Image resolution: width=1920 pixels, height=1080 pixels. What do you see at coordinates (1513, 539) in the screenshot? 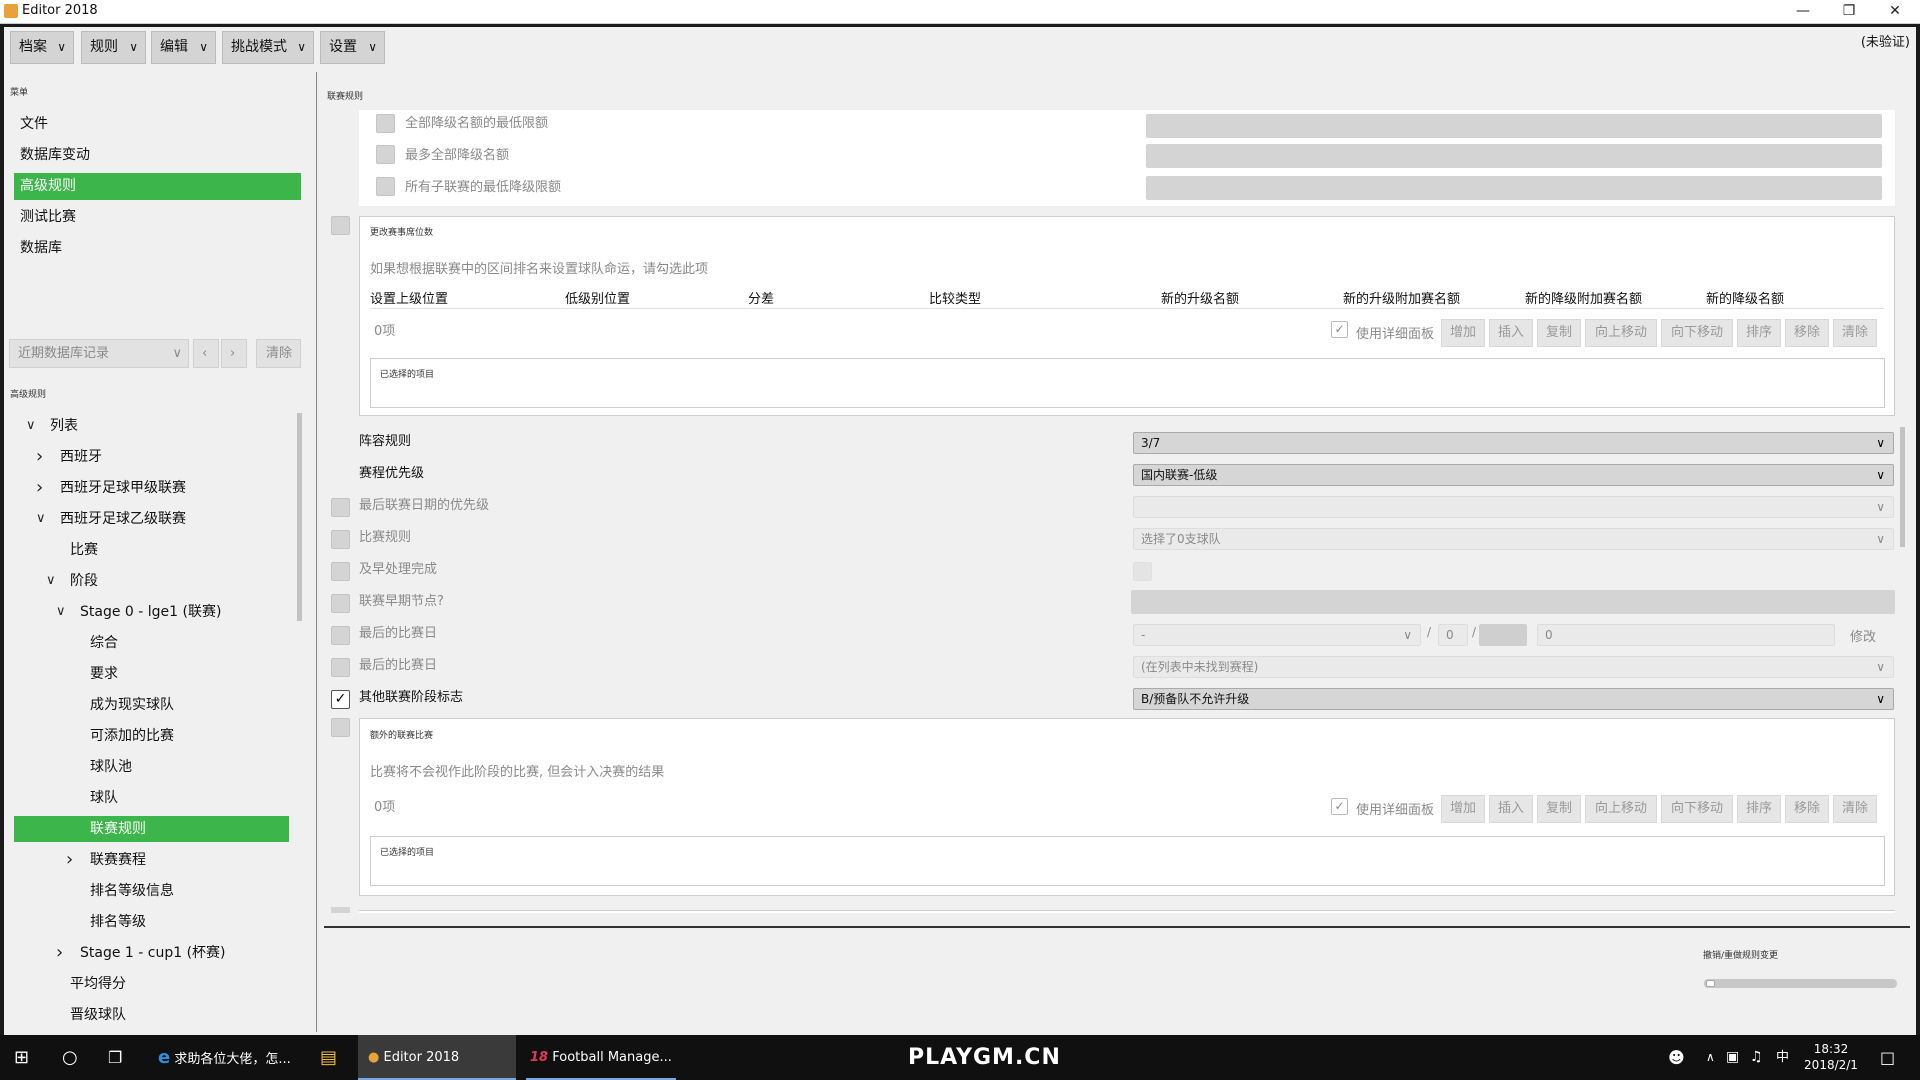
I see `rule-select: 选择了0支球队 ∨` at bounding box center [1513, 539].